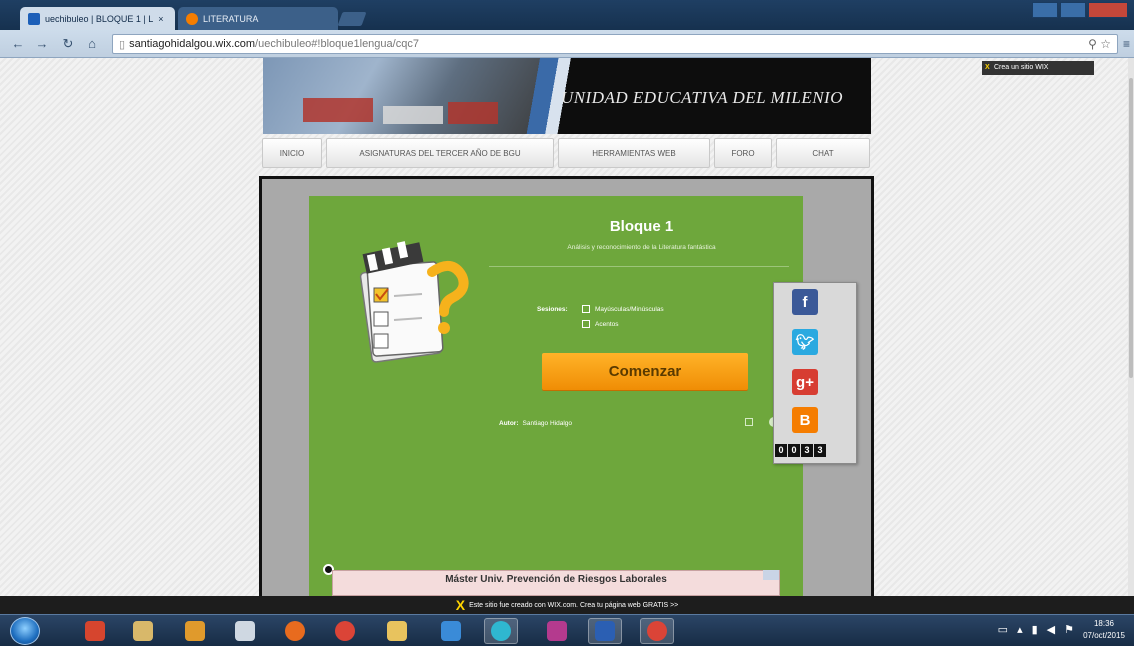  What do you see at coordinates (397, 631) in the screenshot?
I see `folder-icon` at bounding box center [397, 631].